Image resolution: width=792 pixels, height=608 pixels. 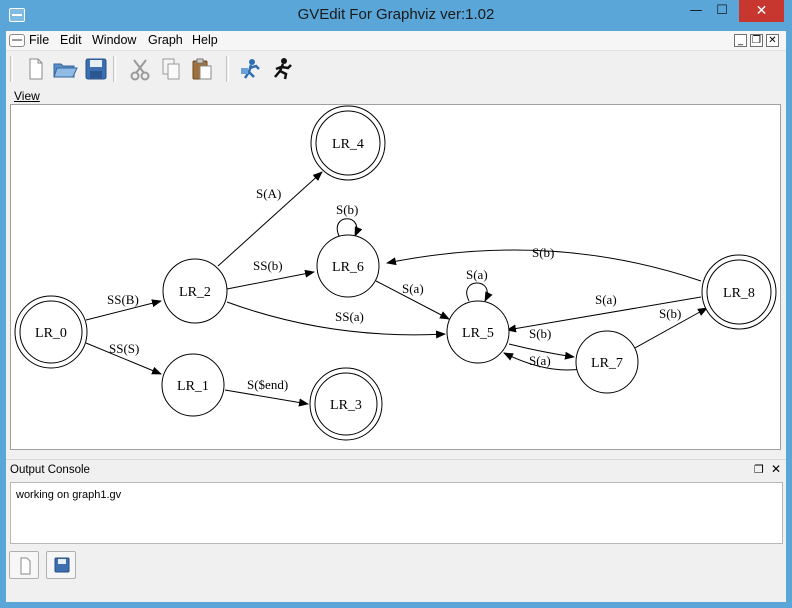 I want to click on console-output: working on graph1.gv, so click(x=396, y=513).